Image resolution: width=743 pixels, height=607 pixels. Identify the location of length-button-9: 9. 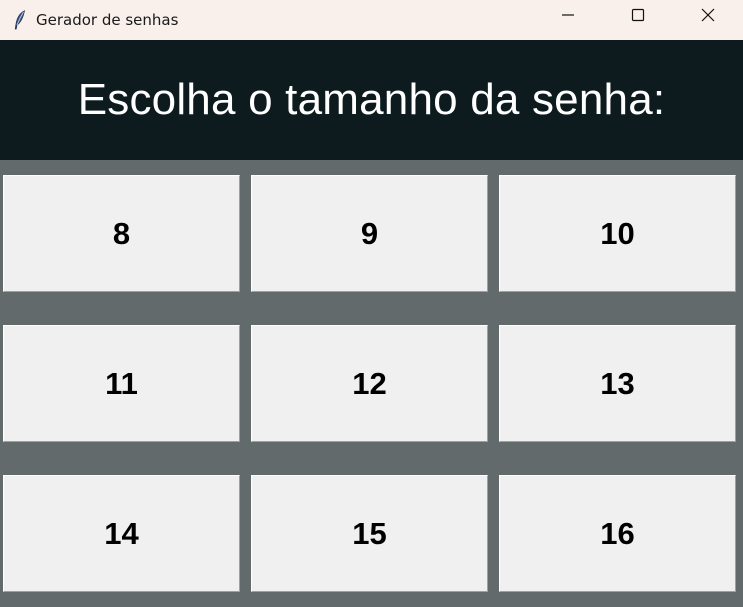
(369, 233).